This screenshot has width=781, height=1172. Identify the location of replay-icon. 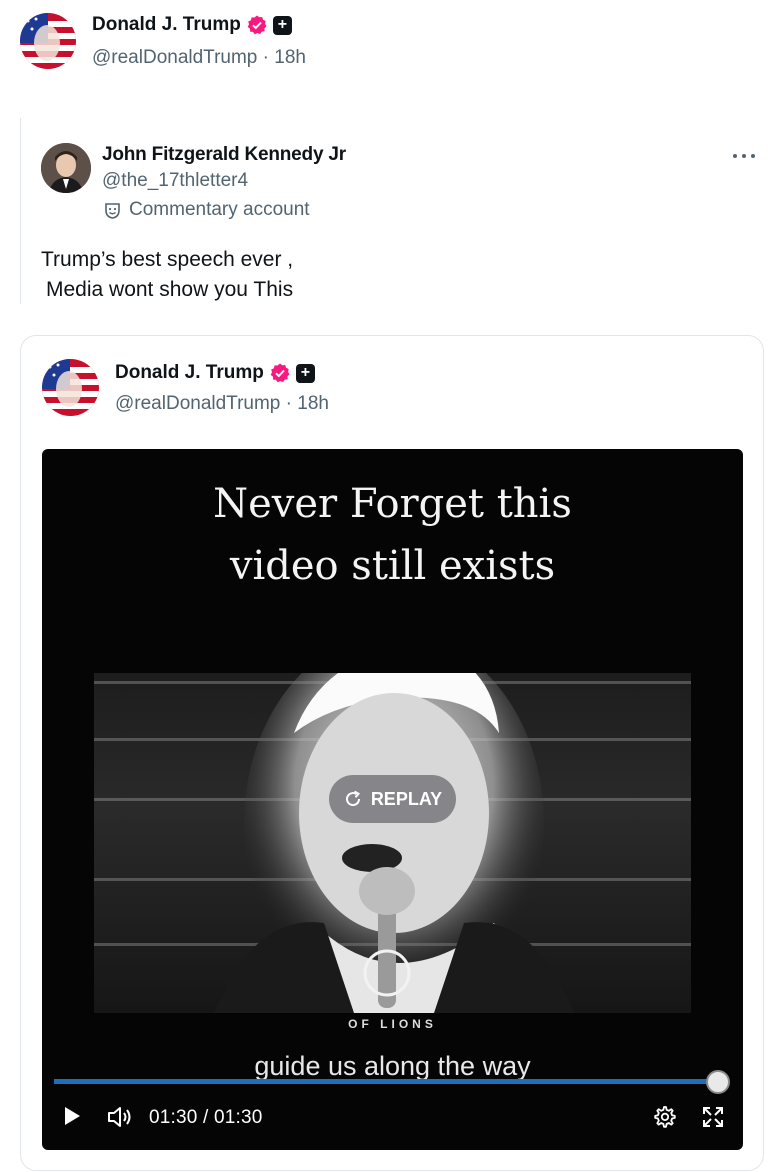
(352, 798).